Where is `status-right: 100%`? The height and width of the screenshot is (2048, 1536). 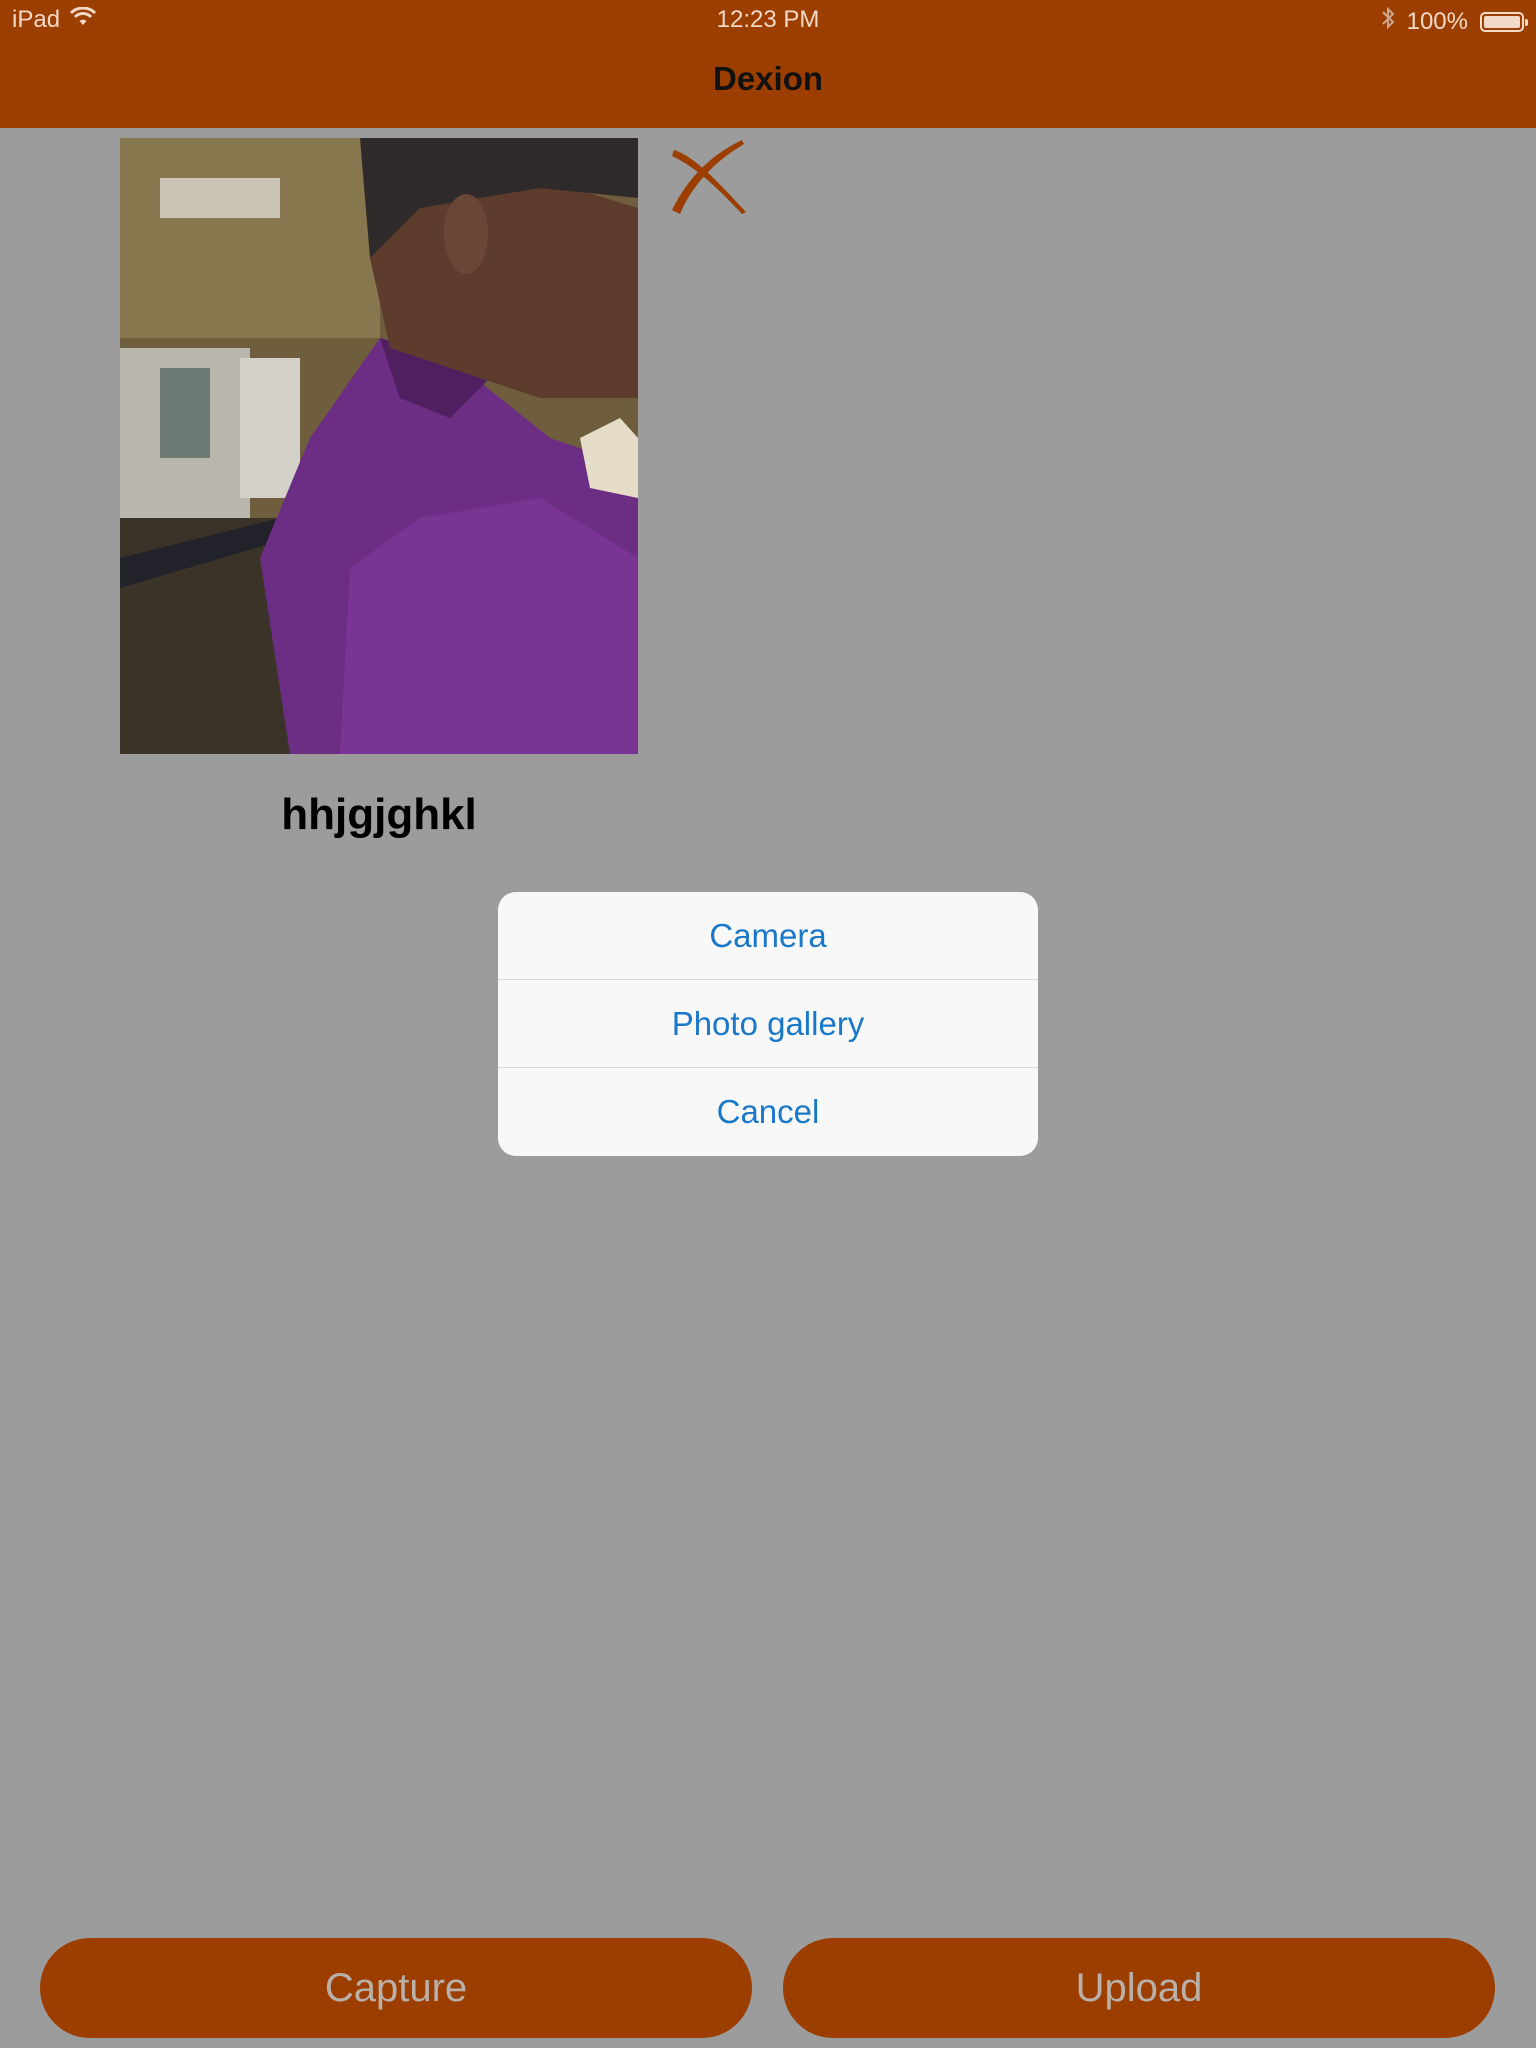
status-right: 100% is located at coordinates (1454, 21).